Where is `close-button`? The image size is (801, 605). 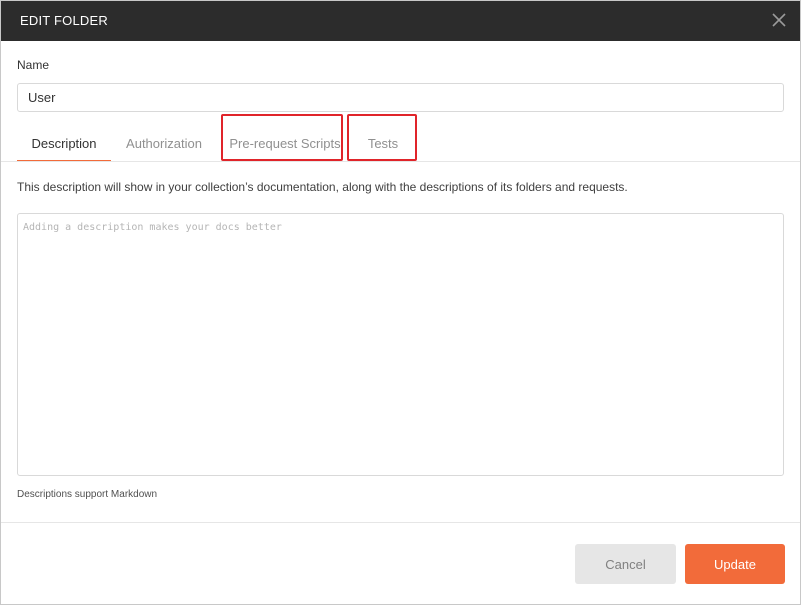
close-button is located at coordinates (779, 20).